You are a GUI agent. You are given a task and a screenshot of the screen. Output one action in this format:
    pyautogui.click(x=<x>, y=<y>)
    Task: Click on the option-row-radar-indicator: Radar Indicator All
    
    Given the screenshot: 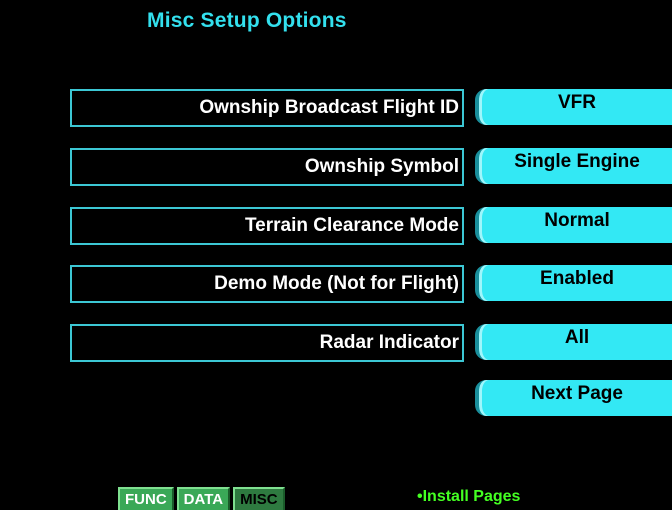 What is the action you would take?
    pyautogui.click(x=371, y=345)
    